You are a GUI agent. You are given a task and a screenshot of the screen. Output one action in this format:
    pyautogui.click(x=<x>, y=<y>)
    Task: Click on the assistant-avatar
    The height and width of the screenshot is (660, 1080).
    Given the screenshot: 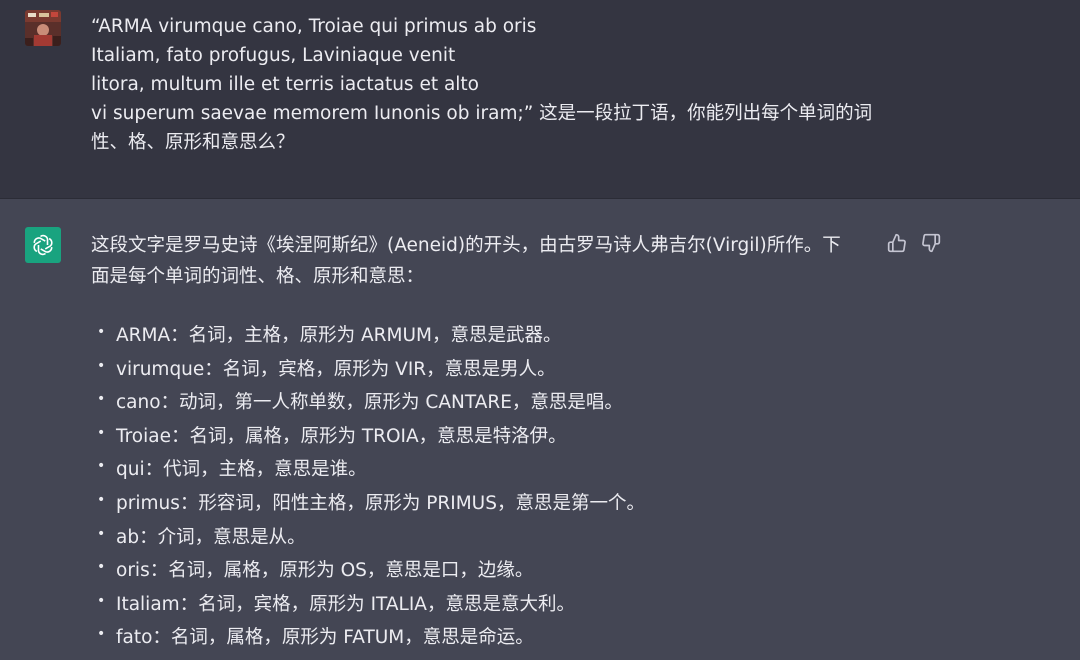 What is the action you would take?
    pyautogui.click(x=43, y=245)
    